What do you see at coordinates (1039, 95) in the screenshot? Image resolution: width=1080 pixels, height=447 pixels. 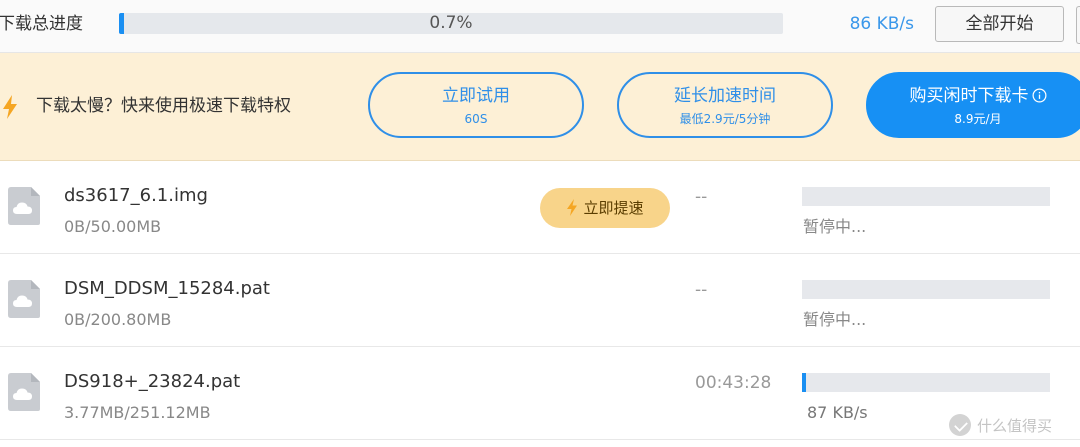 I see `info-circle-icon` at bounding box center [1039, 95].